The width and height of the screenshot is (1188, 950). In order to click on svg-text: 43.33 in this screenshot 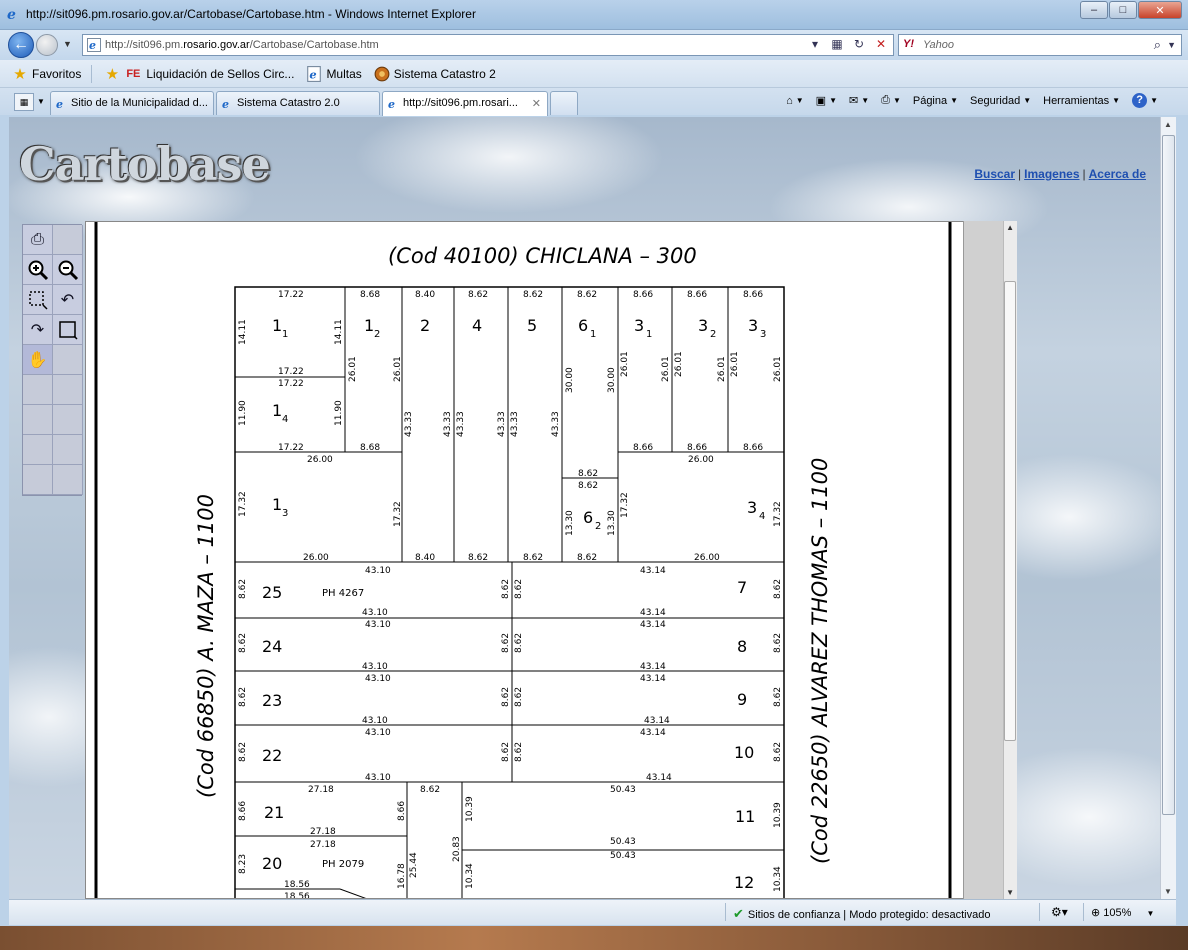, I will do `click(515, 424)`.